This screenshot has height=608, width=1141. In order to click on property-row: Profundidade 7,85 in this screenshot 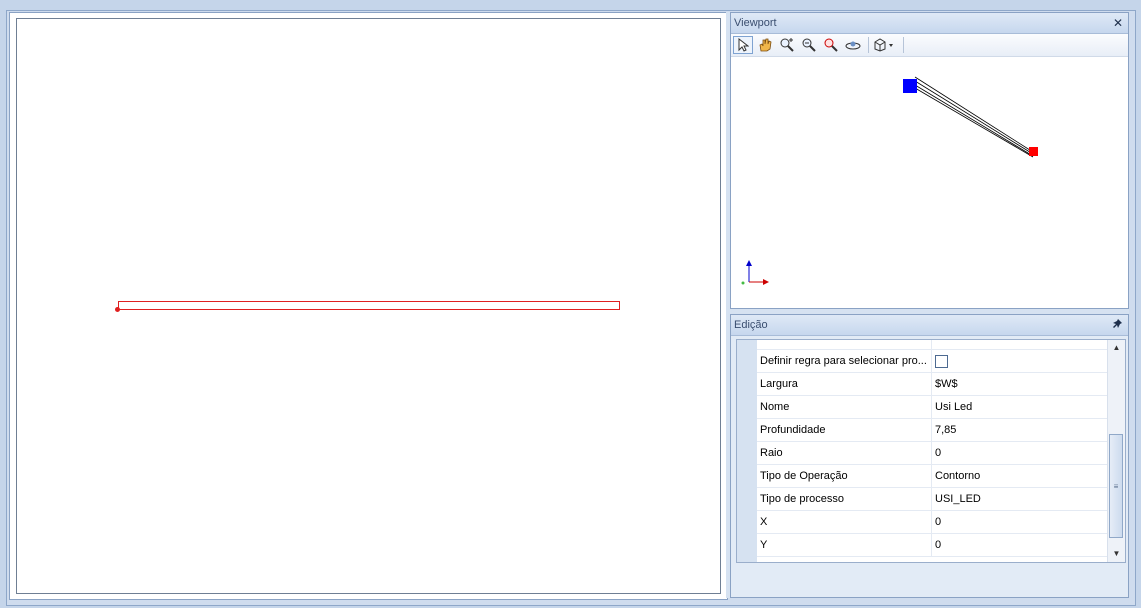, I will do `click(932, 430)`.